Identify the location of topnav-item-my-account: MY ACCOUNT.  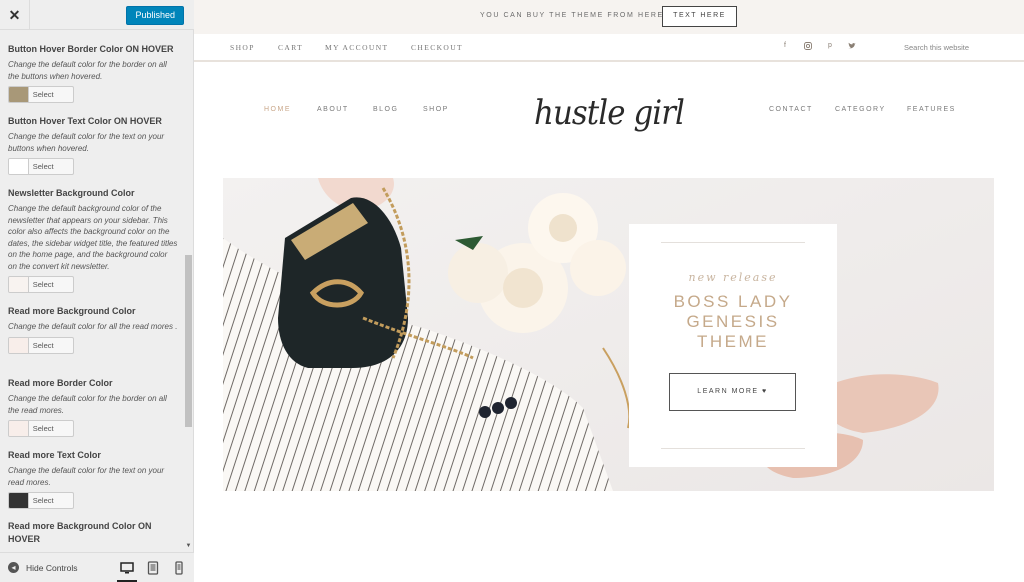
(357, 47).